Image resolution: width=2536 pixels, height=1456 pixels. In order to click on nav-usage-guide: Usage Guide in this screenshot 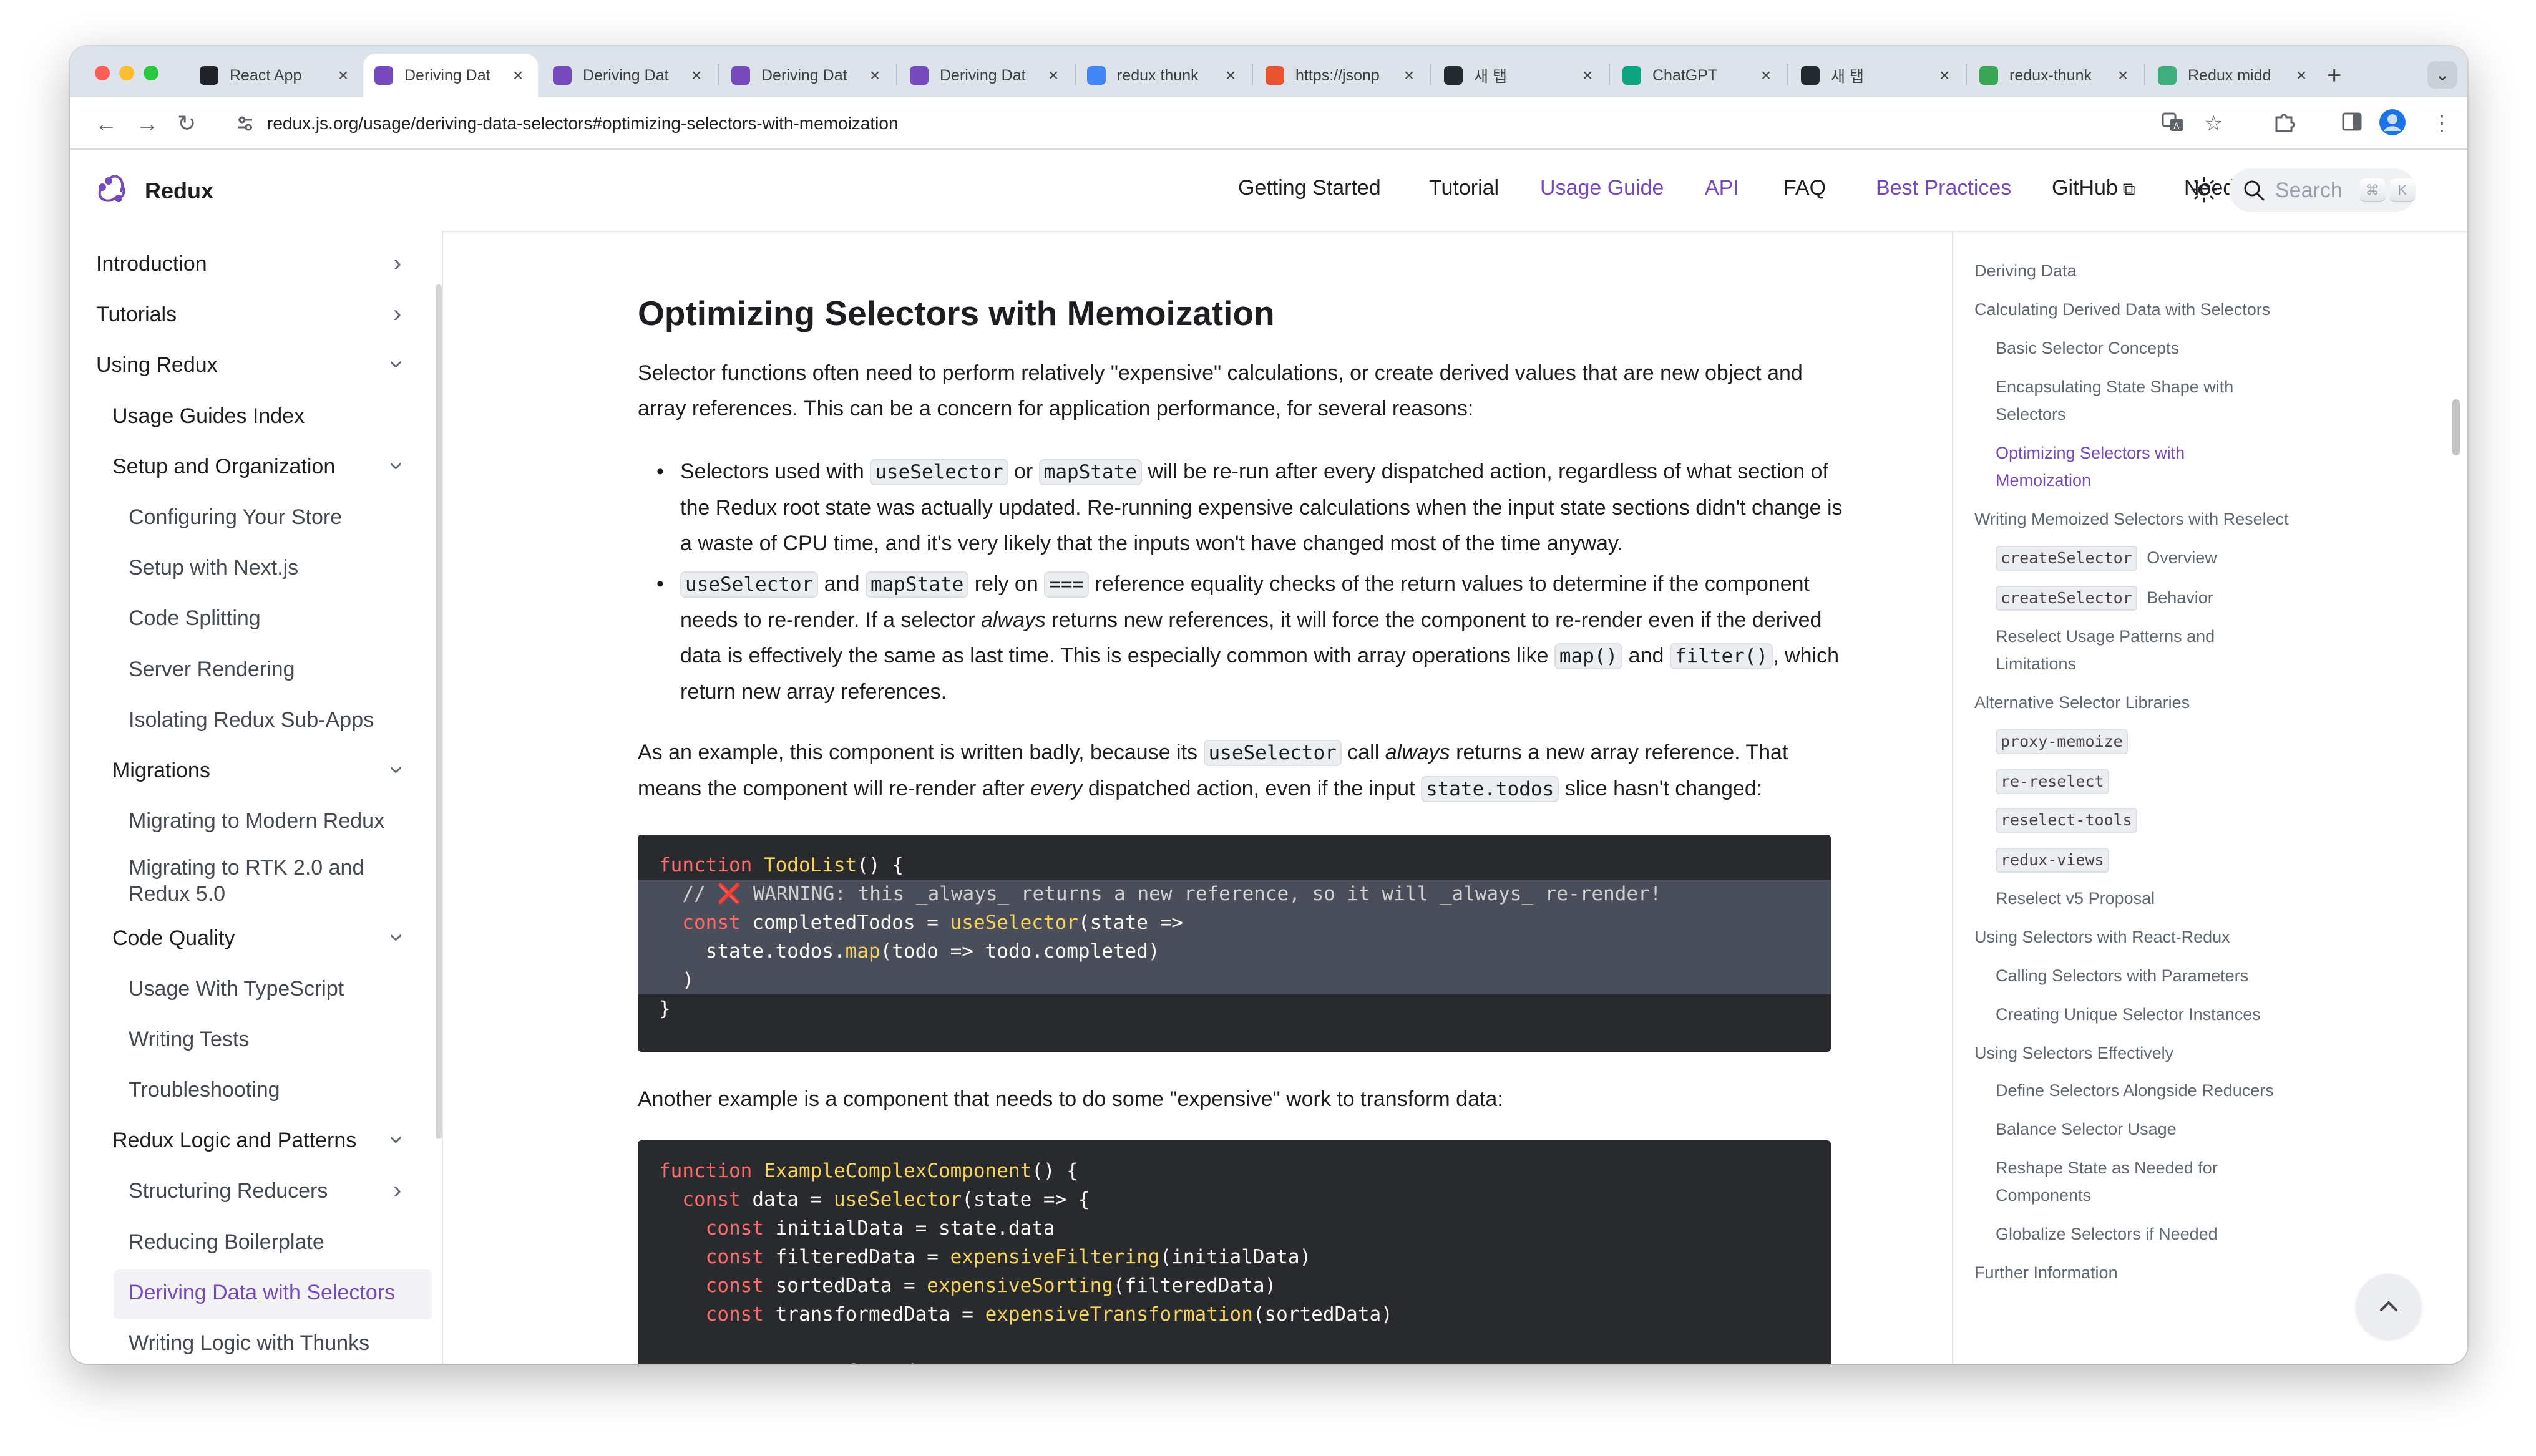, I will do `click(1602, 188)`.